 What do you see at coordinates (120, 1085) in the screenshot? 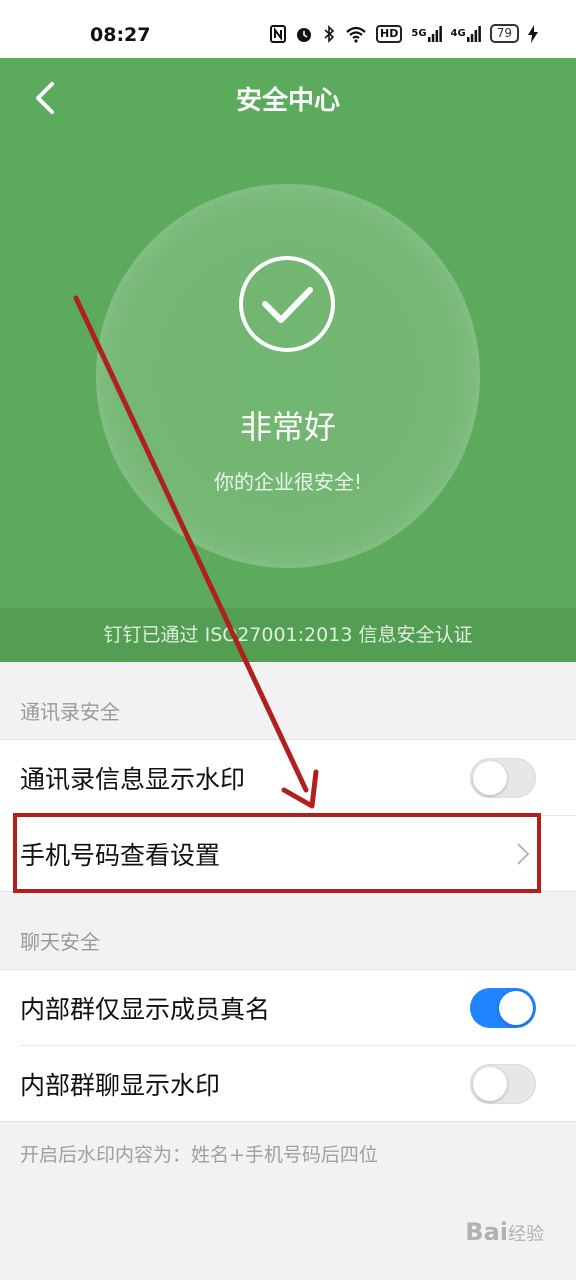
I see `setting-label: 内部群聊显示水印` at bounding box center [120, 1085].